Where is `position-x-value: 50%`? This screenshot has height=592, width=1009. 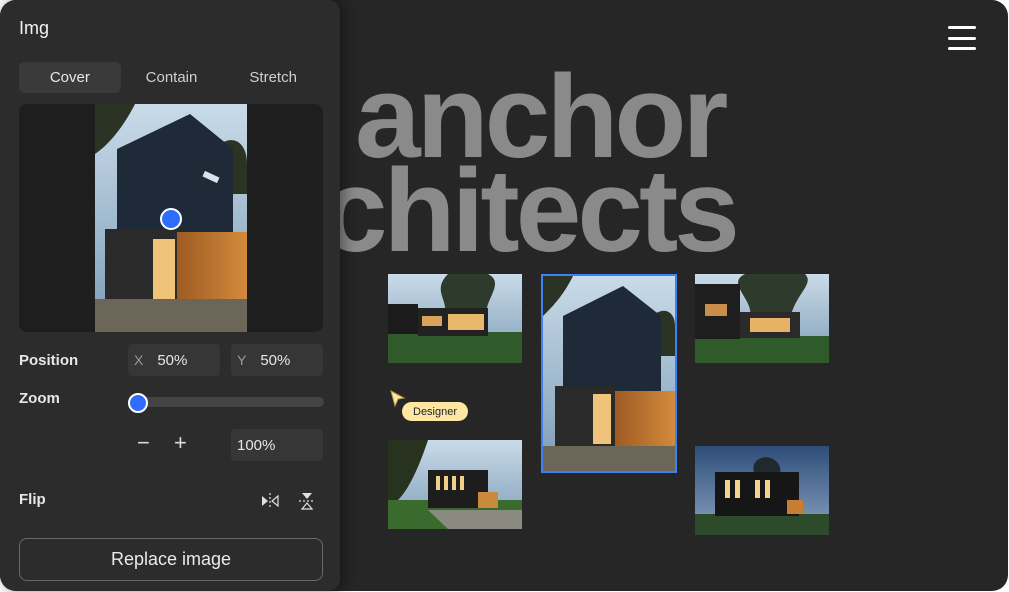 position-x-value: 50% is located at coordinates (172, 360).